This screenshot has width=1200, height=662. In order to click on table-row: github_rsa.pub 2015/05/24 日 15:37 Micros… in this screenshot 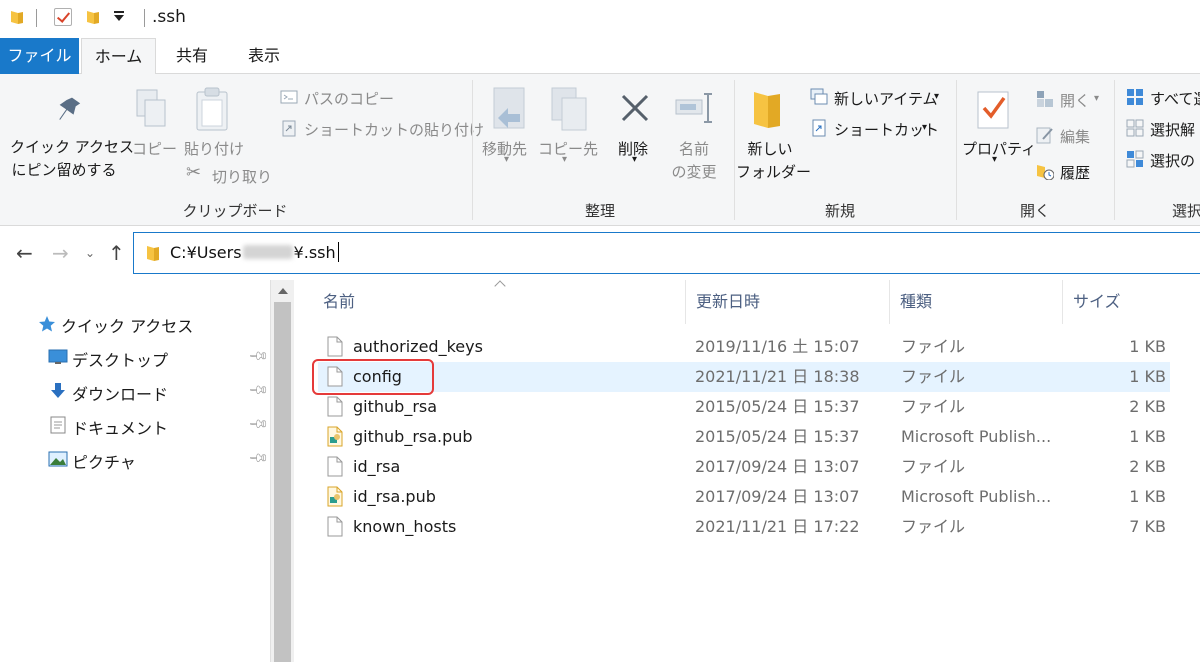, I will do `click(744, 437)`.